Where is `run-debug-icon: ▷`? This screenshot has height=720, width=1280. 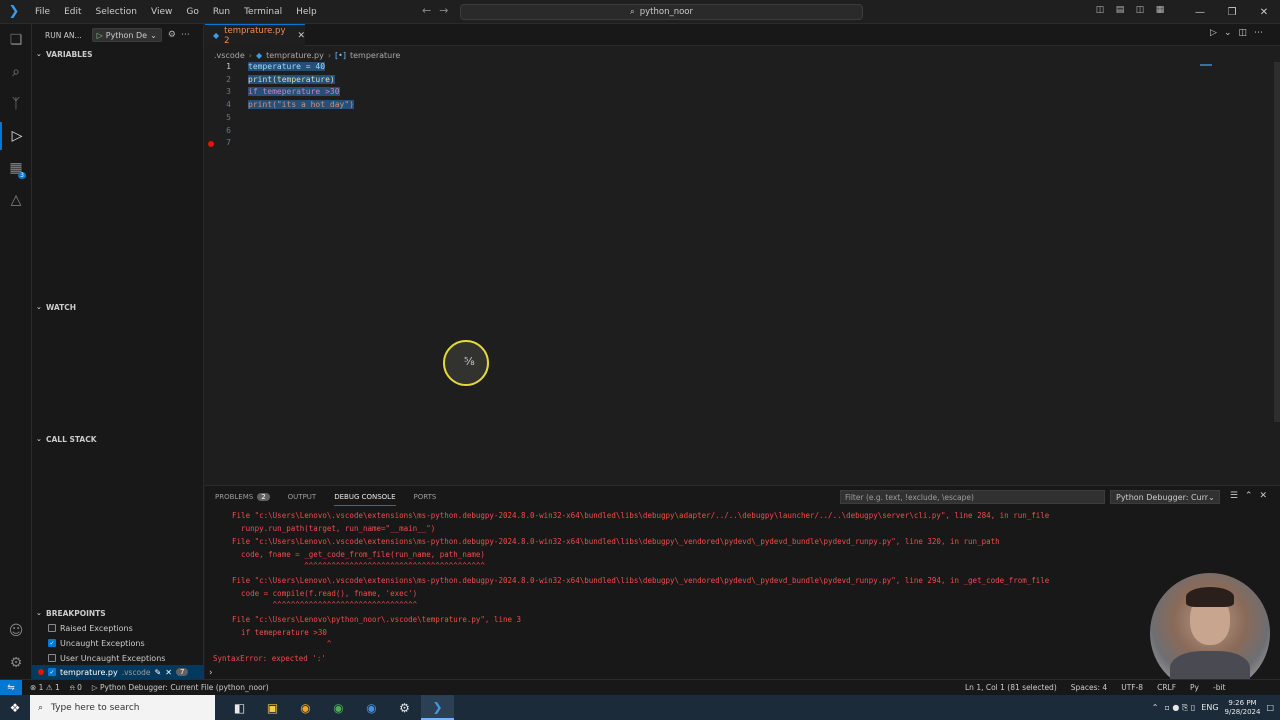
run-debug-icon: ▷ is located at coordinates (16, 136).